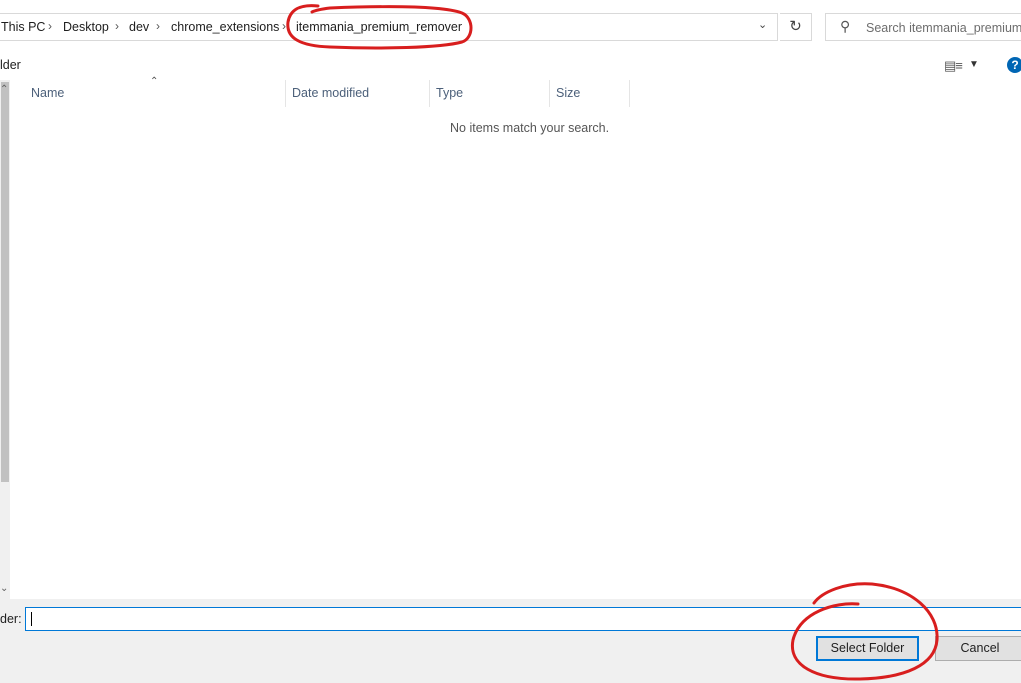 The image size is (1021, 683). What do you see at coordinates (10, 65) in the screenshot?
I see `new-folder-button: lder` at bounding box center [10, 65].